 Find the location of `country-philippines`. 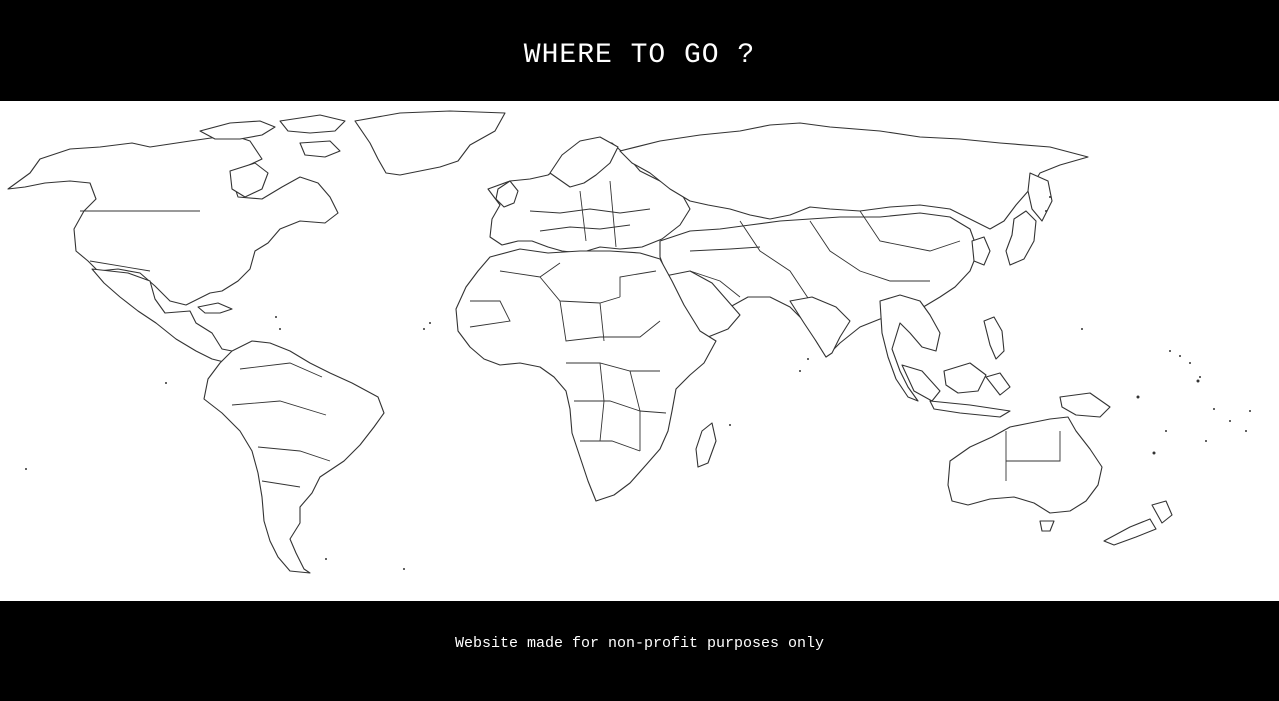

country-philippines is located at coordinates (994, 338).